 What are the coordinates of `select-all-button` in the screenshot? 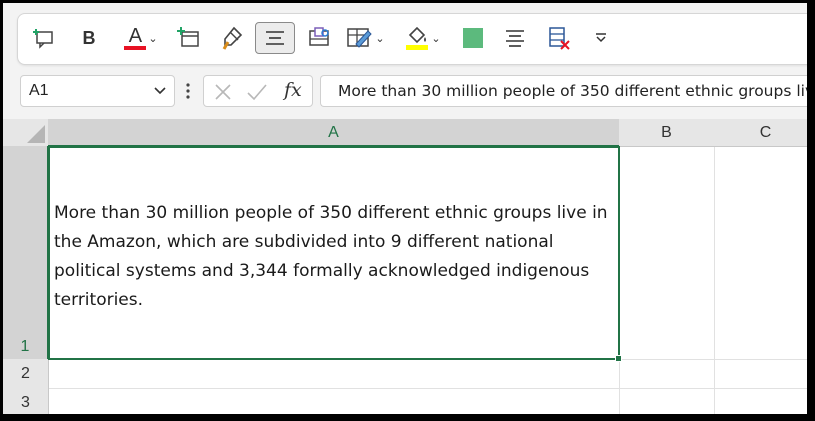 It's located at (26, 133).